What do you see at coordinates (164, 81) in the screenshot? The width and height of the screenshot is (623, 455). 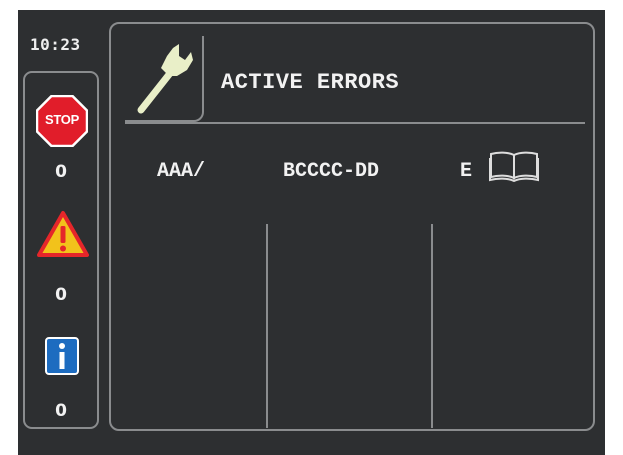 I see `wrench-icon` at bounding box center [164, 81].